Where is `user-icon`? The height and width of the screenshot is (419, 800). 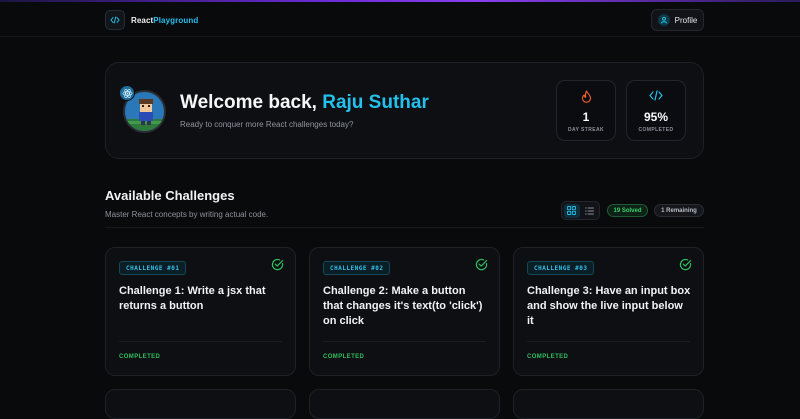
user-icon is located at coordinates (663, 20).